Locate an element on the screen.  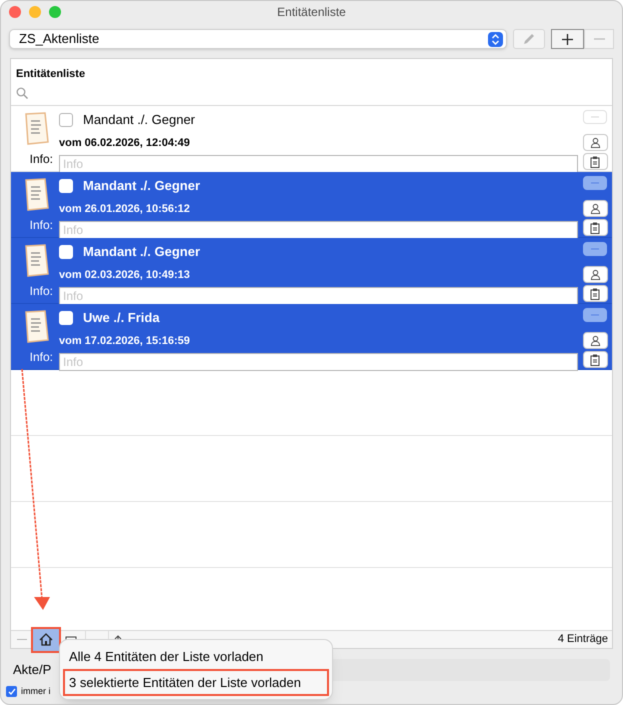
entry-date: vom 17.02.2026, 15:16:59 is located at coordinates (125, 341).